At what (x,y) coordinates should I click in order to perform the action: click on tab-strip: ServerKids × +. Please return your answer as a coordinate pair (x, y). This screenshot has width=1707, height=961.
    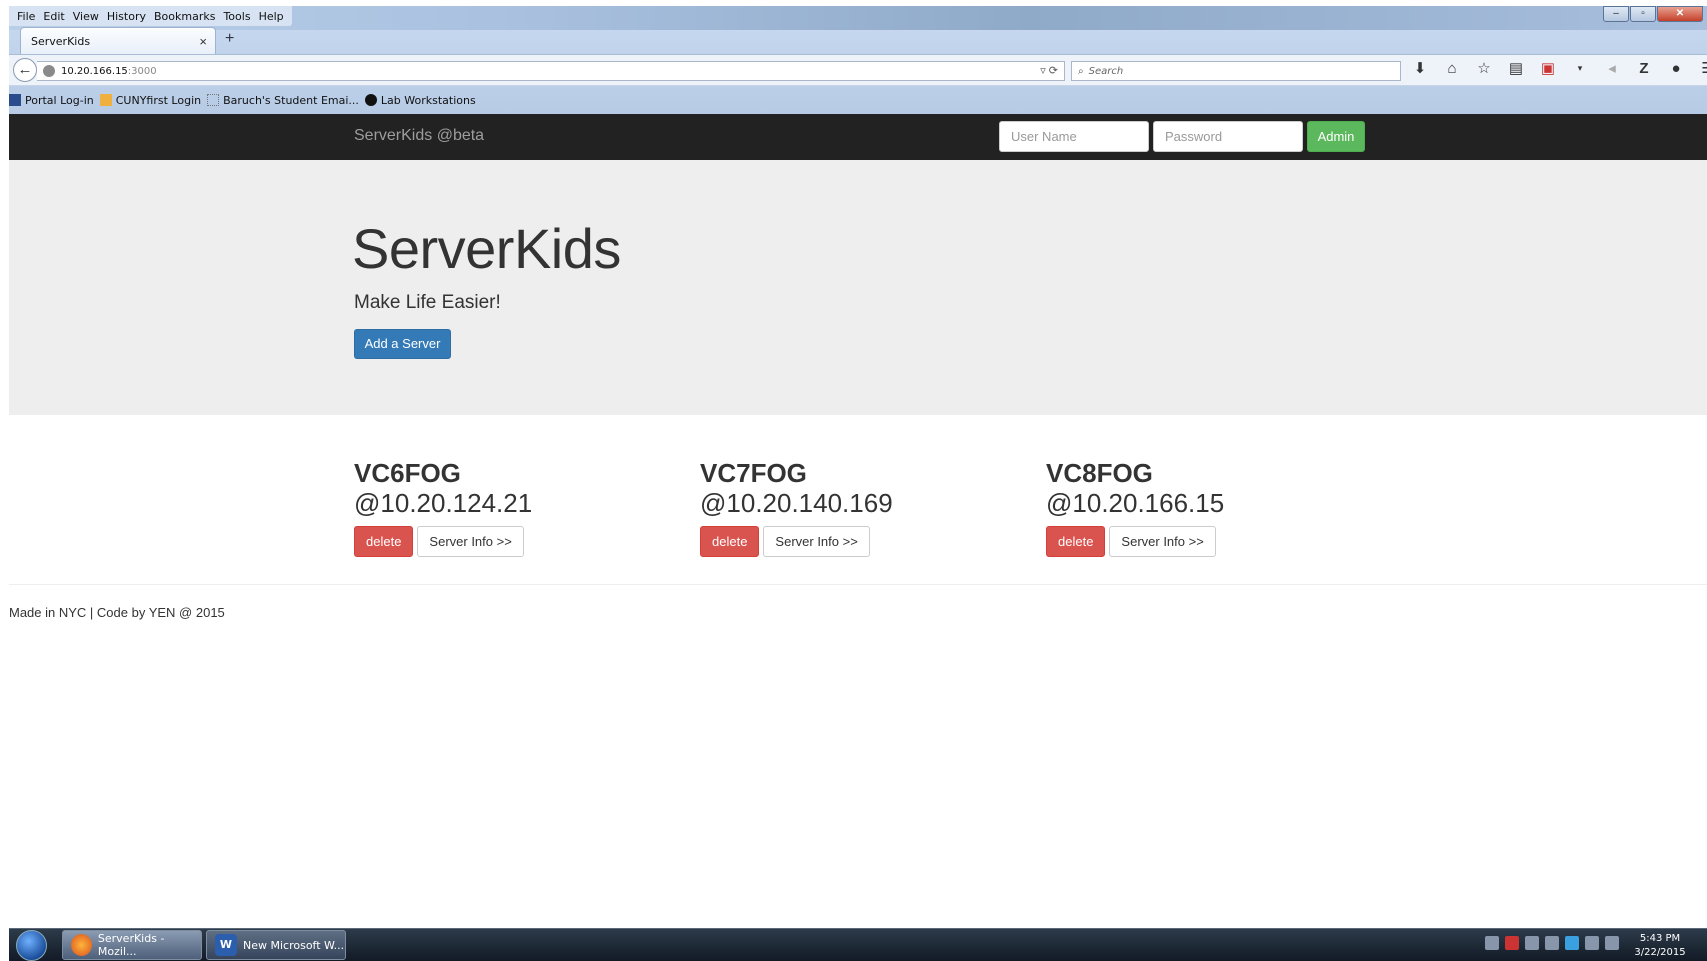
    Looking at the image, I should click on (858, 40).